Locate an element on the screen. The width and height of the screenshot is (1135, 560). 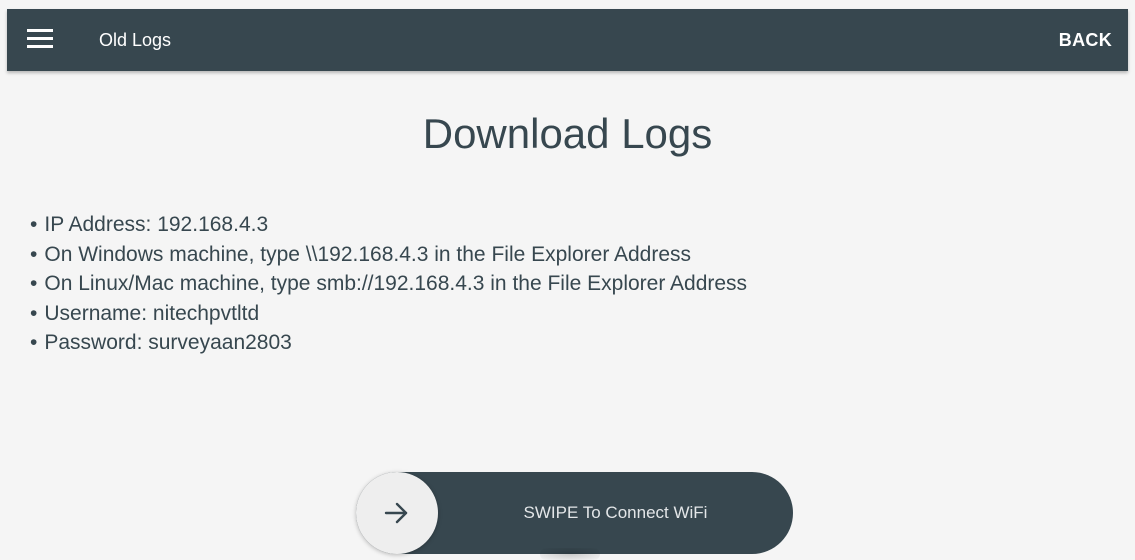
swipe-shadow is located at coordinates (570, 554).